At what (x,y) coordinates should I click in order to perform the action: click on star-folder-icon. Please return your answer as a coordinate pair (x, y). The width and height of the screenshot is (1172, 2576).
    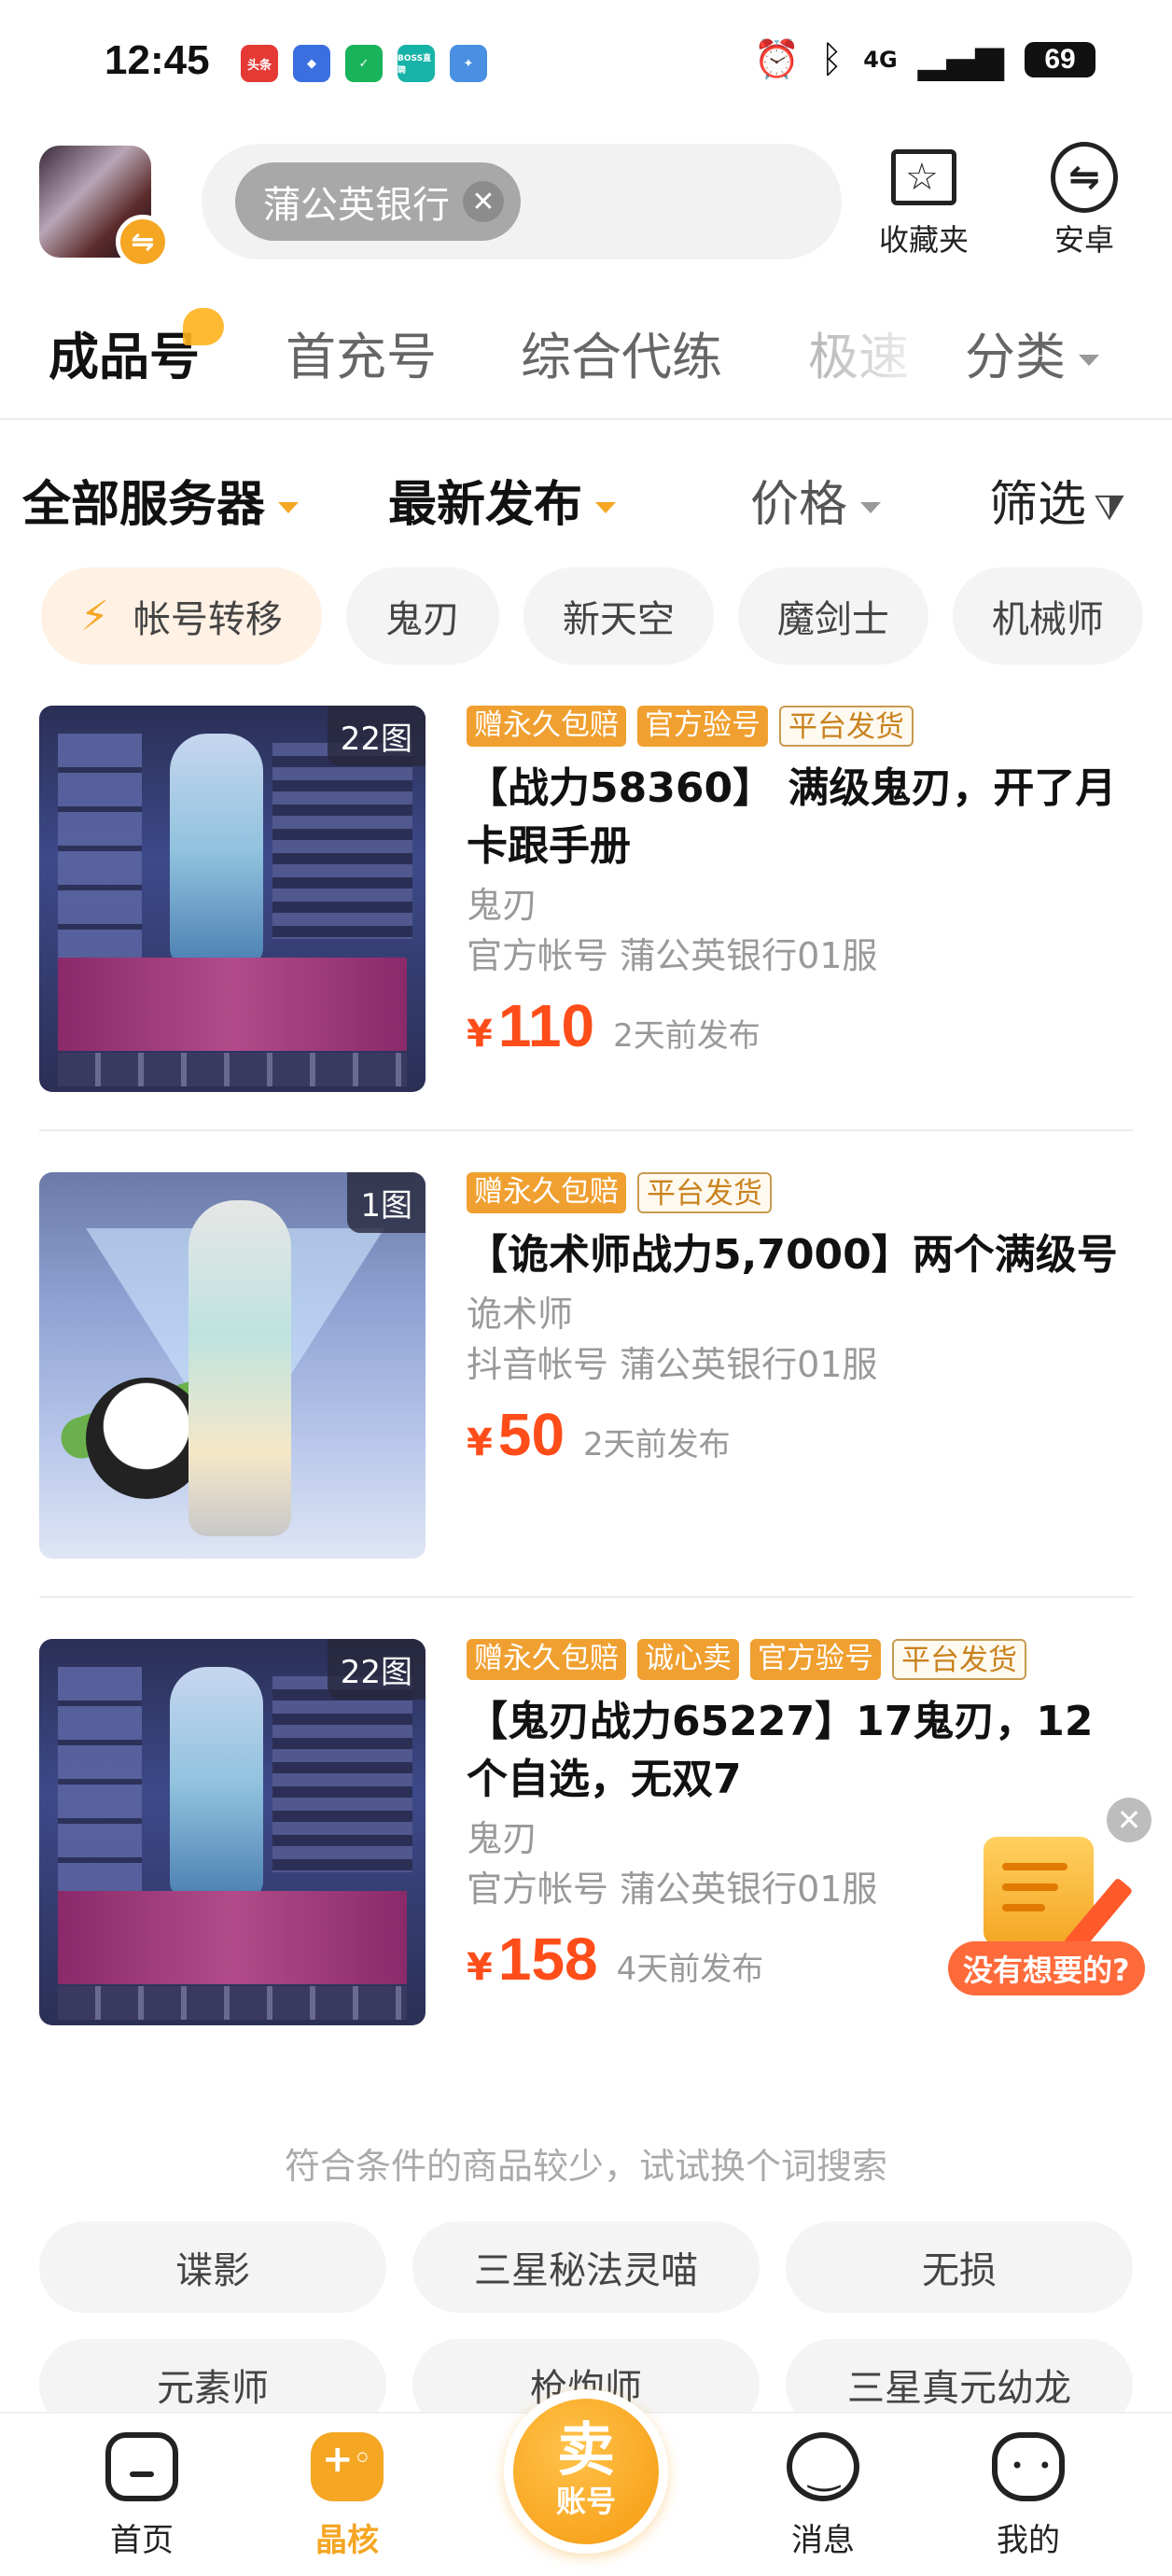
    Looking at the image, I should click on (923, 177).